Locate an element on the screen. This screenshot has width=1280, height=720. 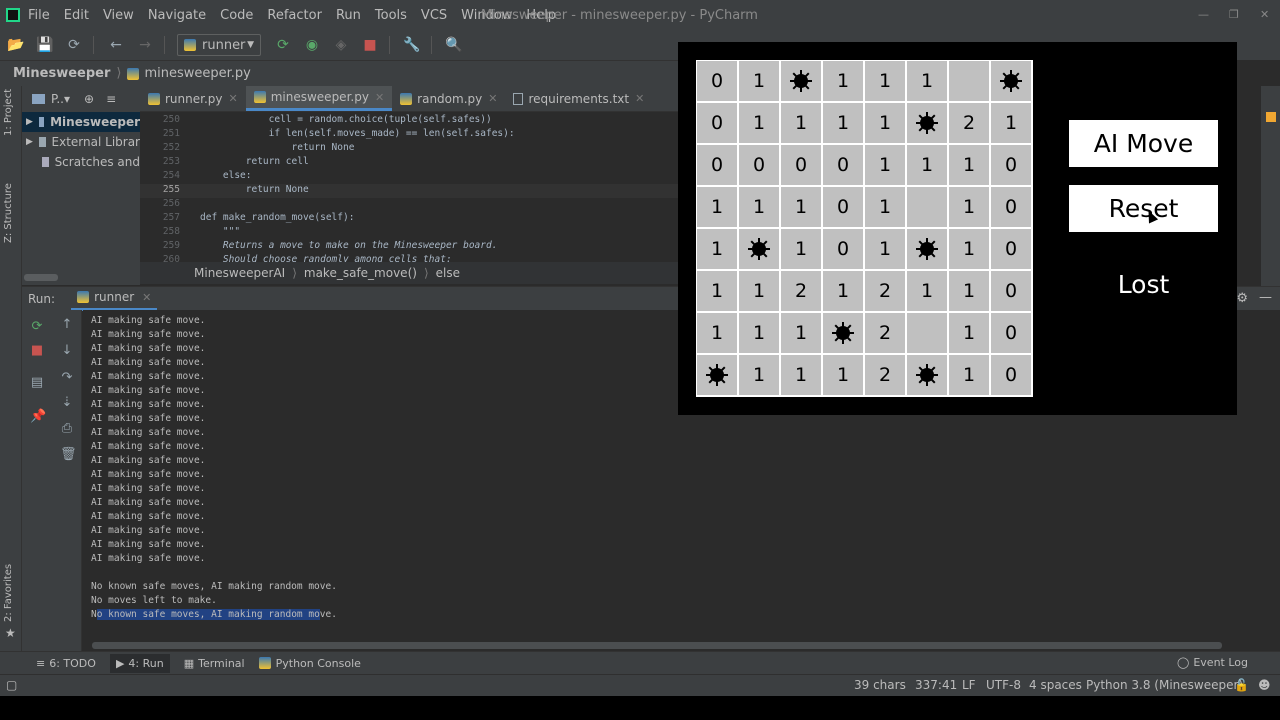
menu-run: Run is located at coordinates (348, 15).